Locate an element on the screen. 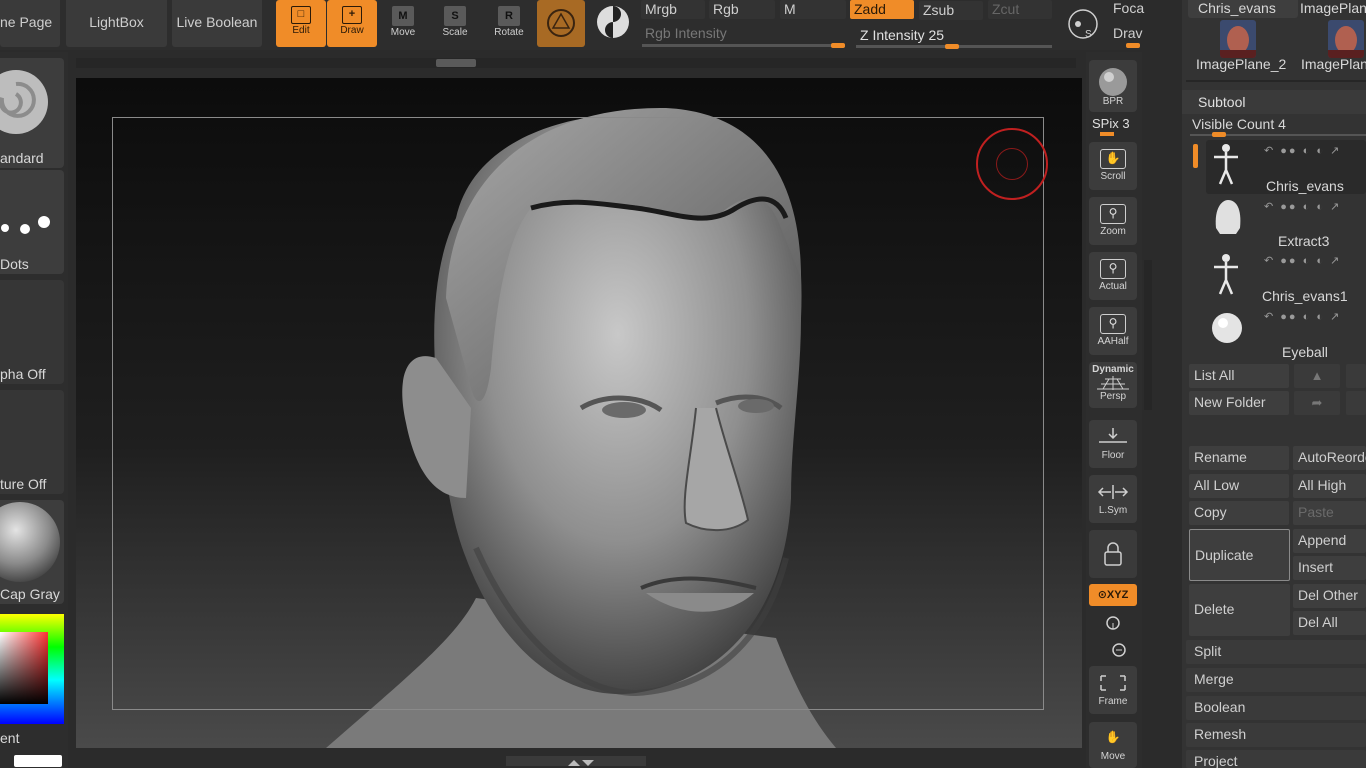  rgb-button: Rgb is located at coordinates (742, 9).